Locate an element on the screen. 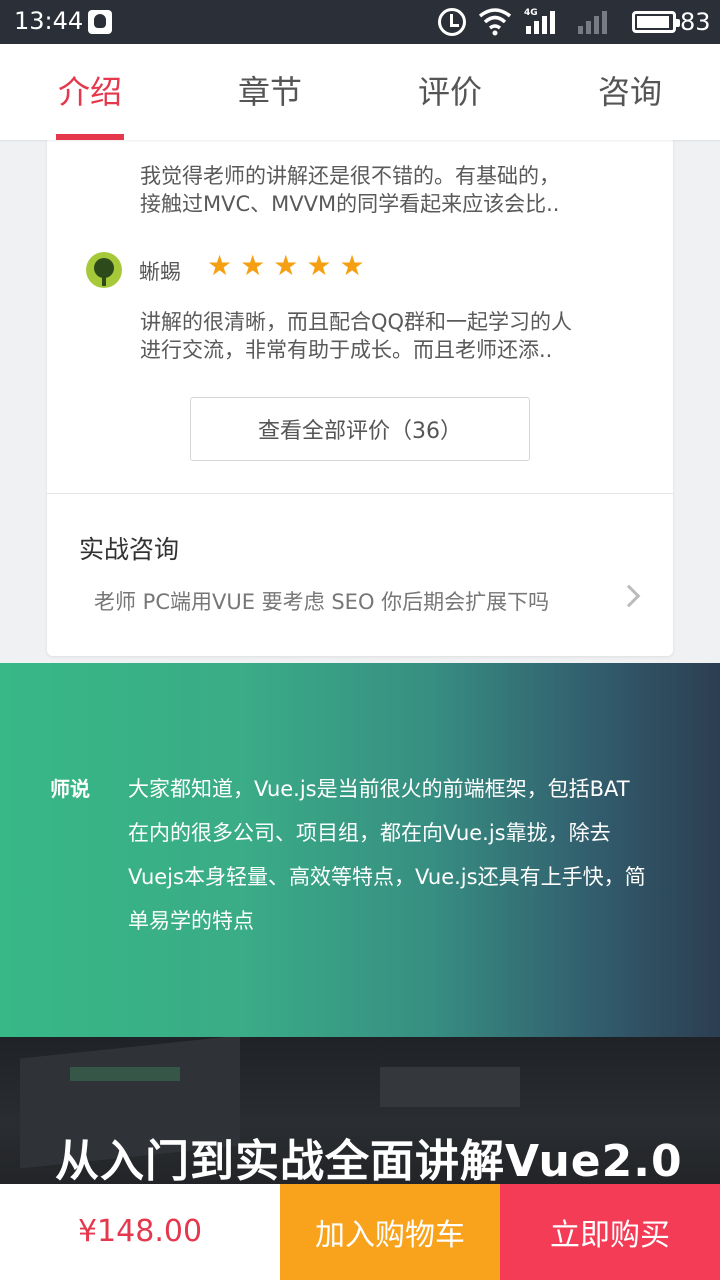 The image size is (720, 1280). status-time: 13:44 is located at coordinates (49, 21).